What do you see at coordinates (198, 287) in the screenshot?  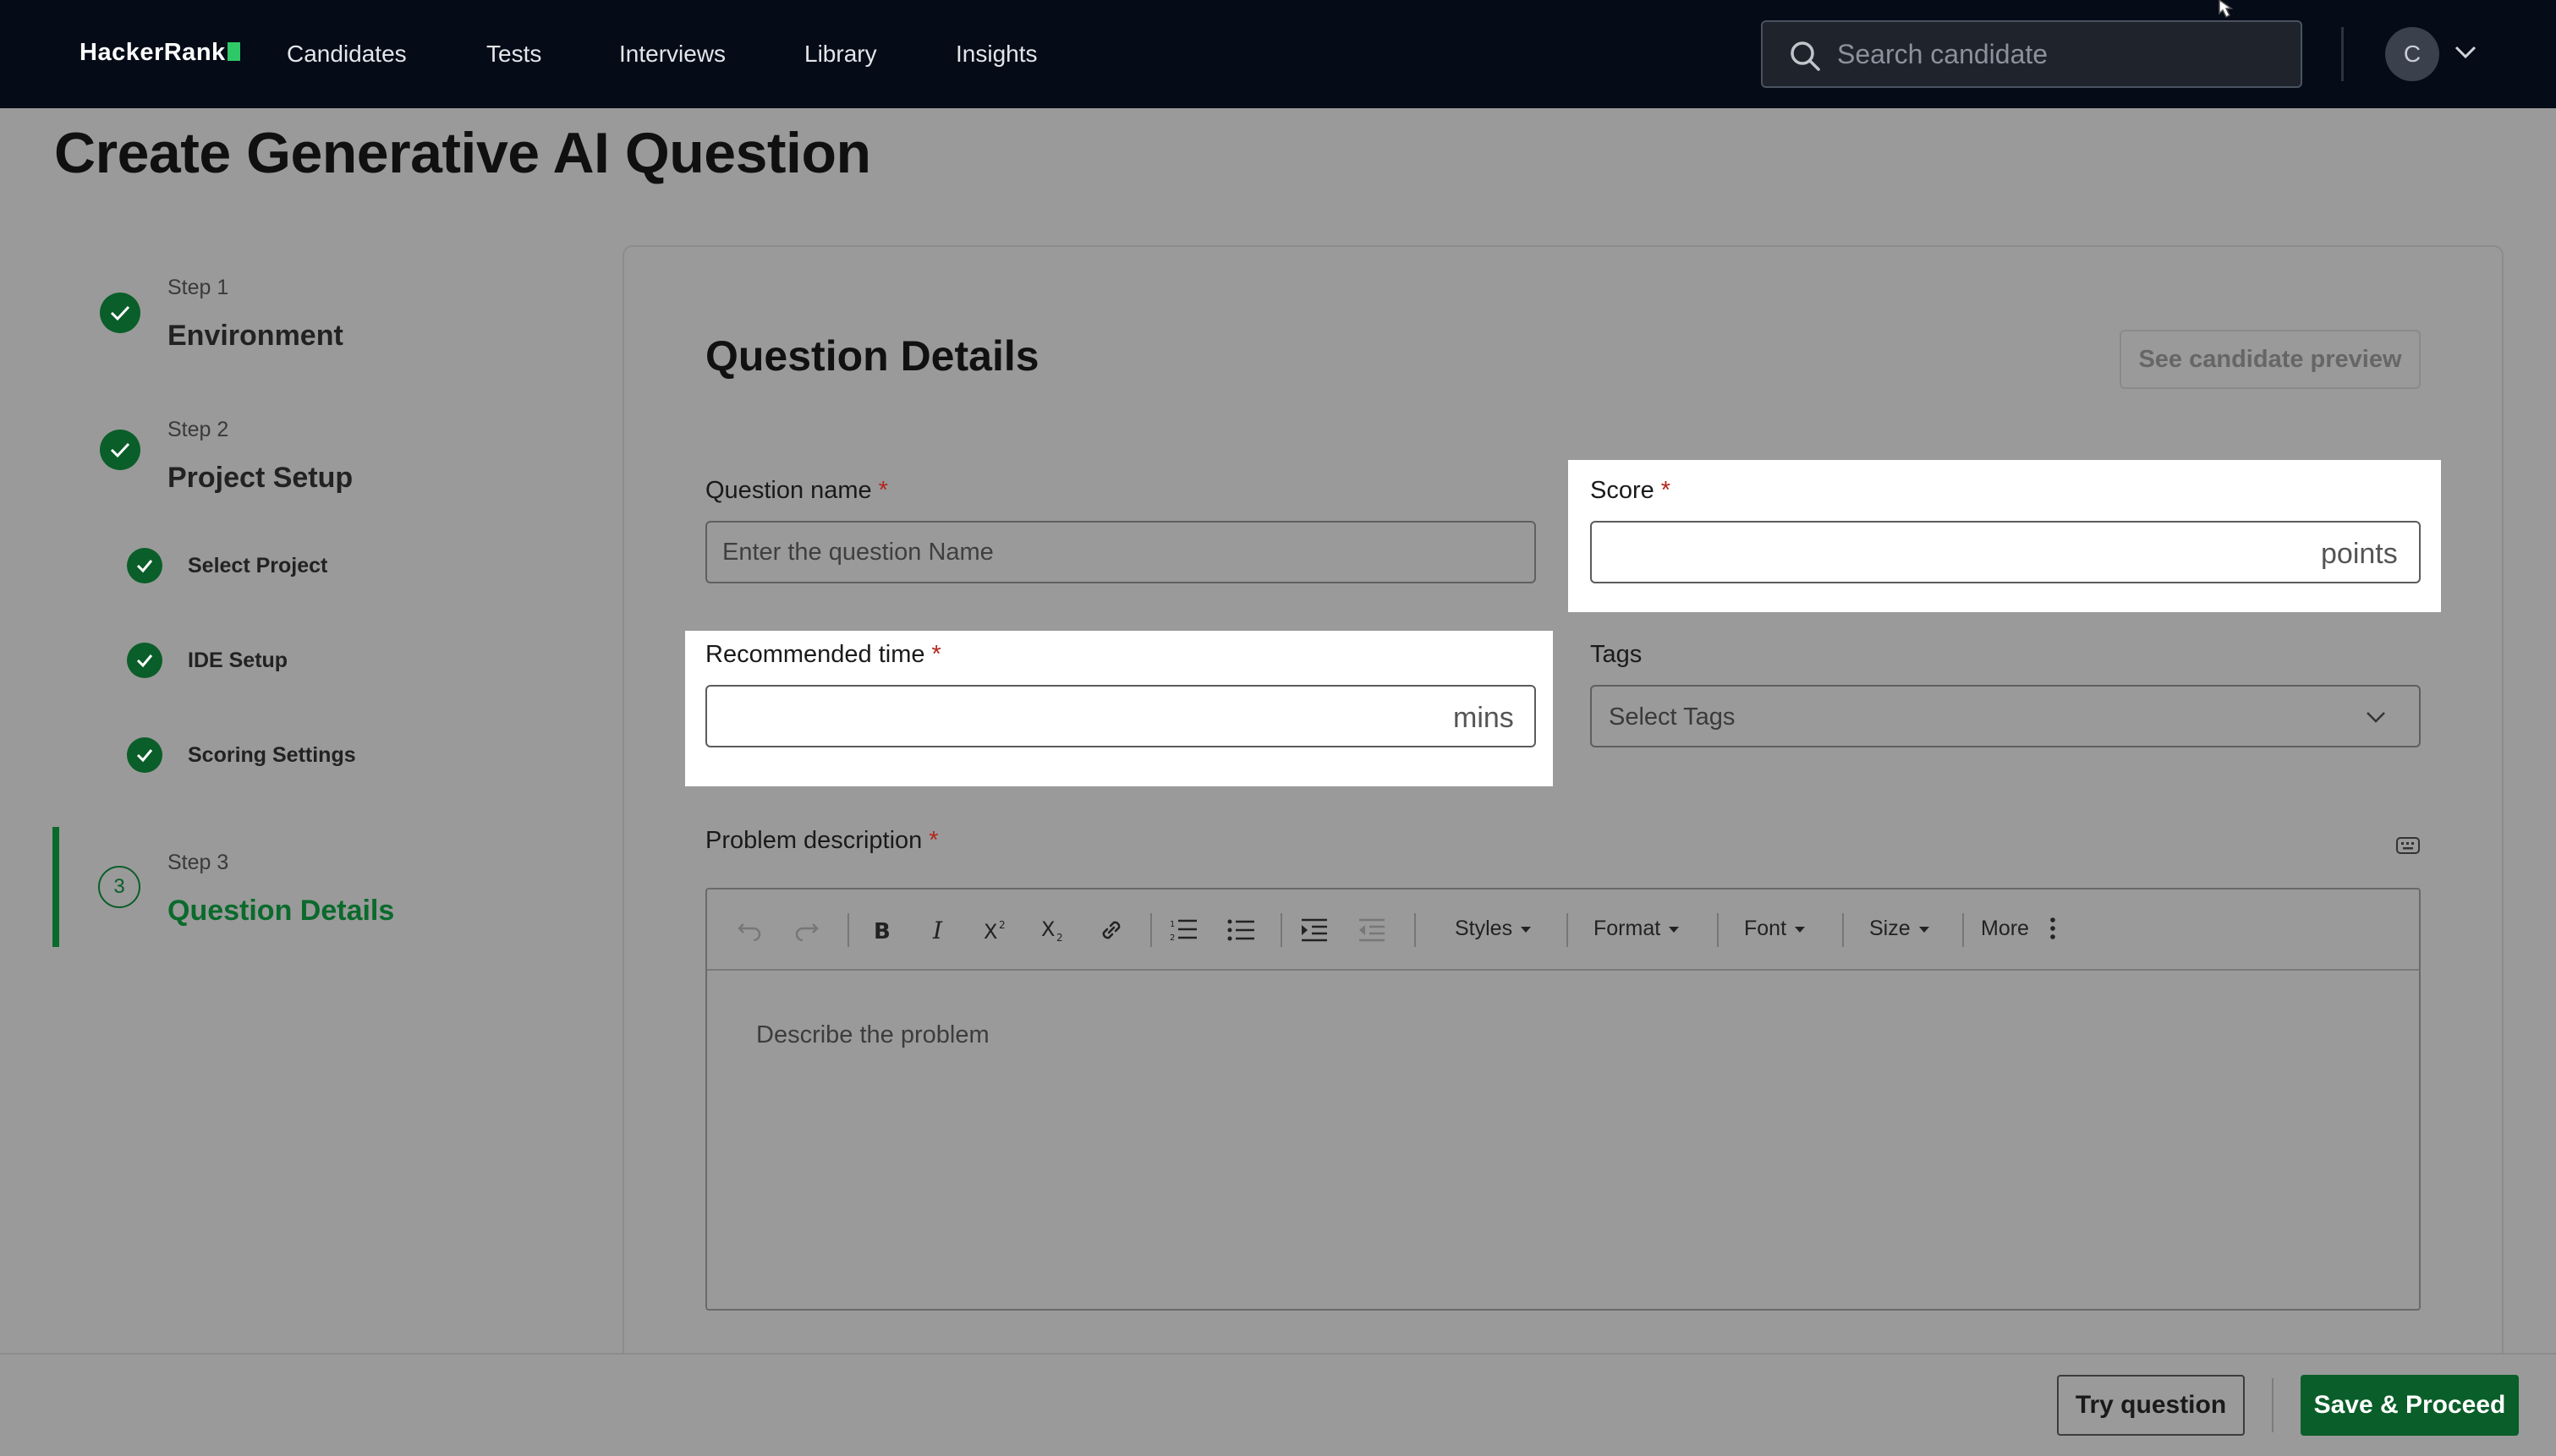 I see `step-1-label: Step 1` at bounding box center [198, 287].